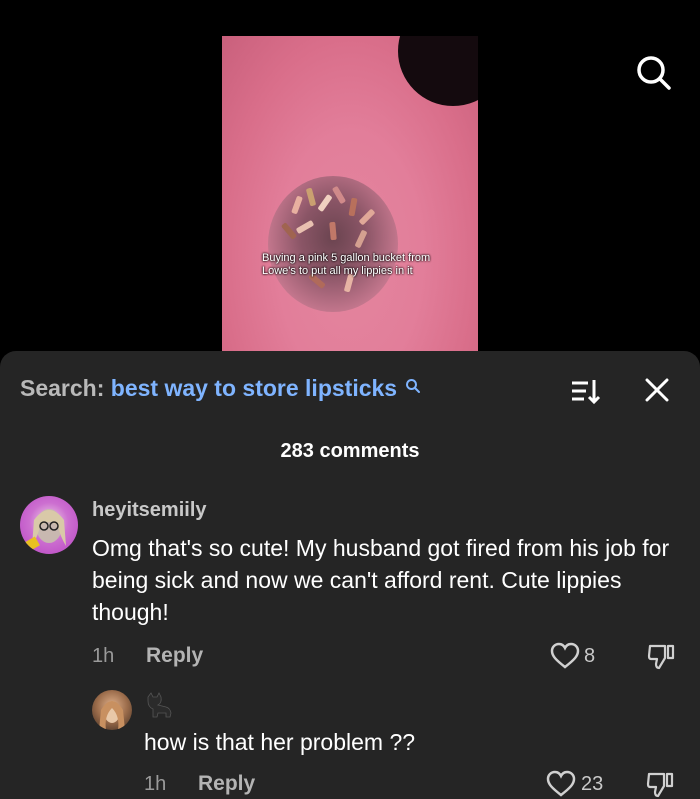 The height and width of the screenshot is (799, 700). What do you see at coordinates (149, 510) in the screenshot?
I see `comment-username: heyitsemiily` at bounding box center [149, 510].